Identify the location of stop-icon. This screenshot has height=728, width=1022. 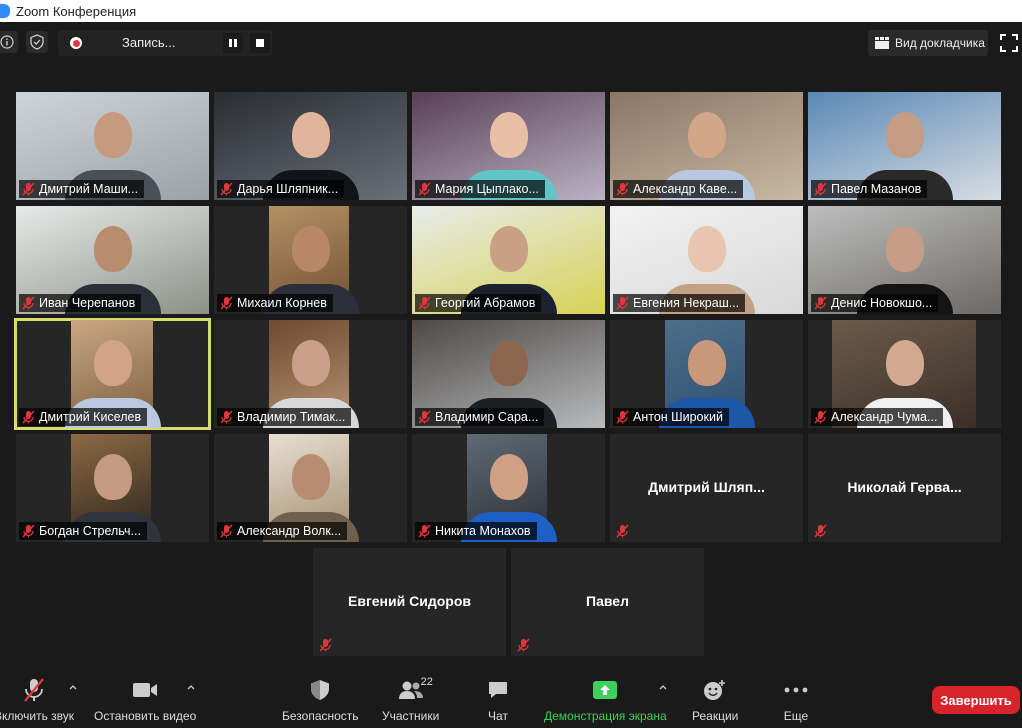
(260, 43).